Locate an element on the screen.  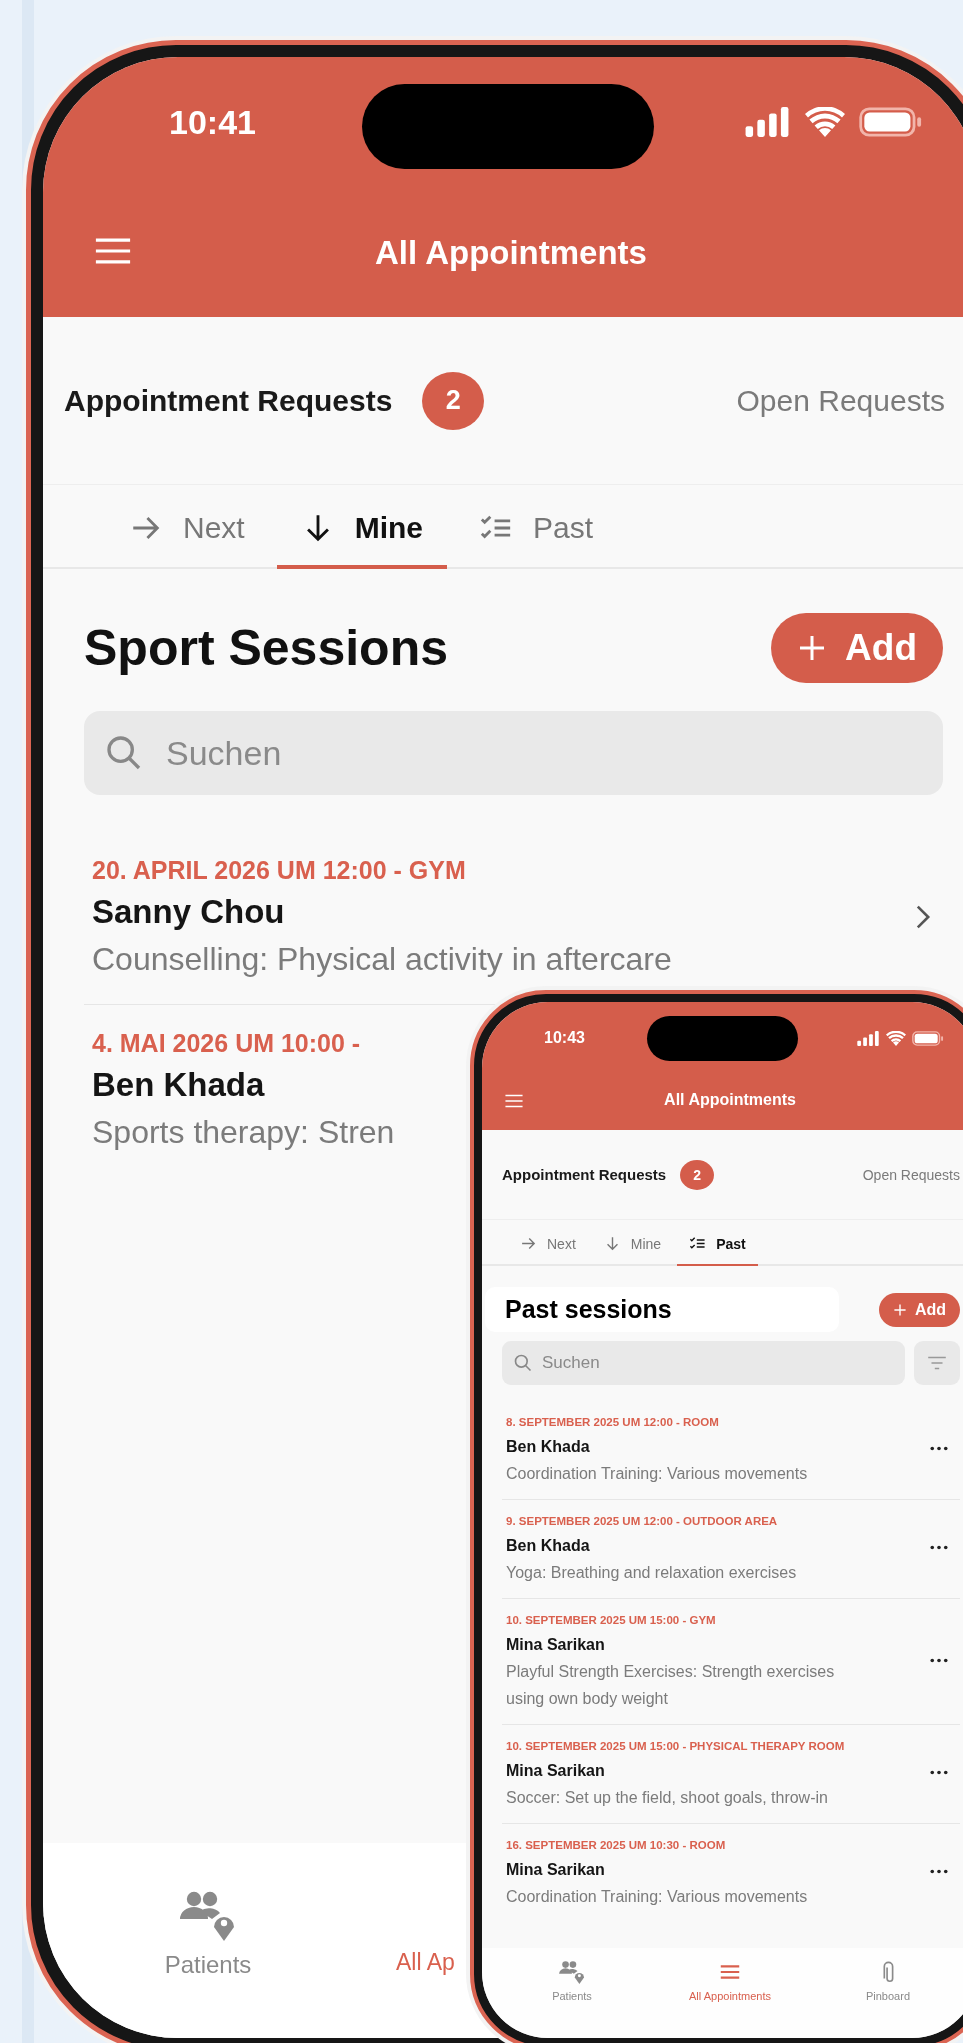
section-title: Sport Sessions is located at coordinates (266, 648).